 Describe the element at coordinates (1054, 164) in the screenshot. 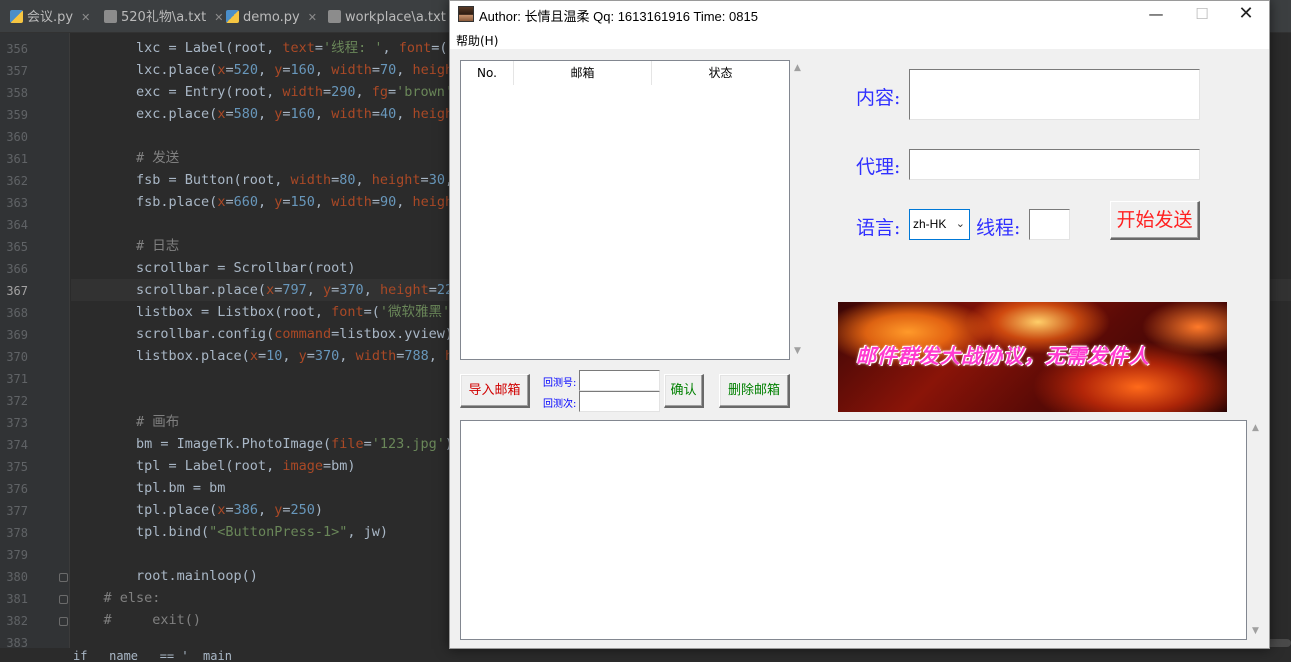

I see `proxy-input` at that location.